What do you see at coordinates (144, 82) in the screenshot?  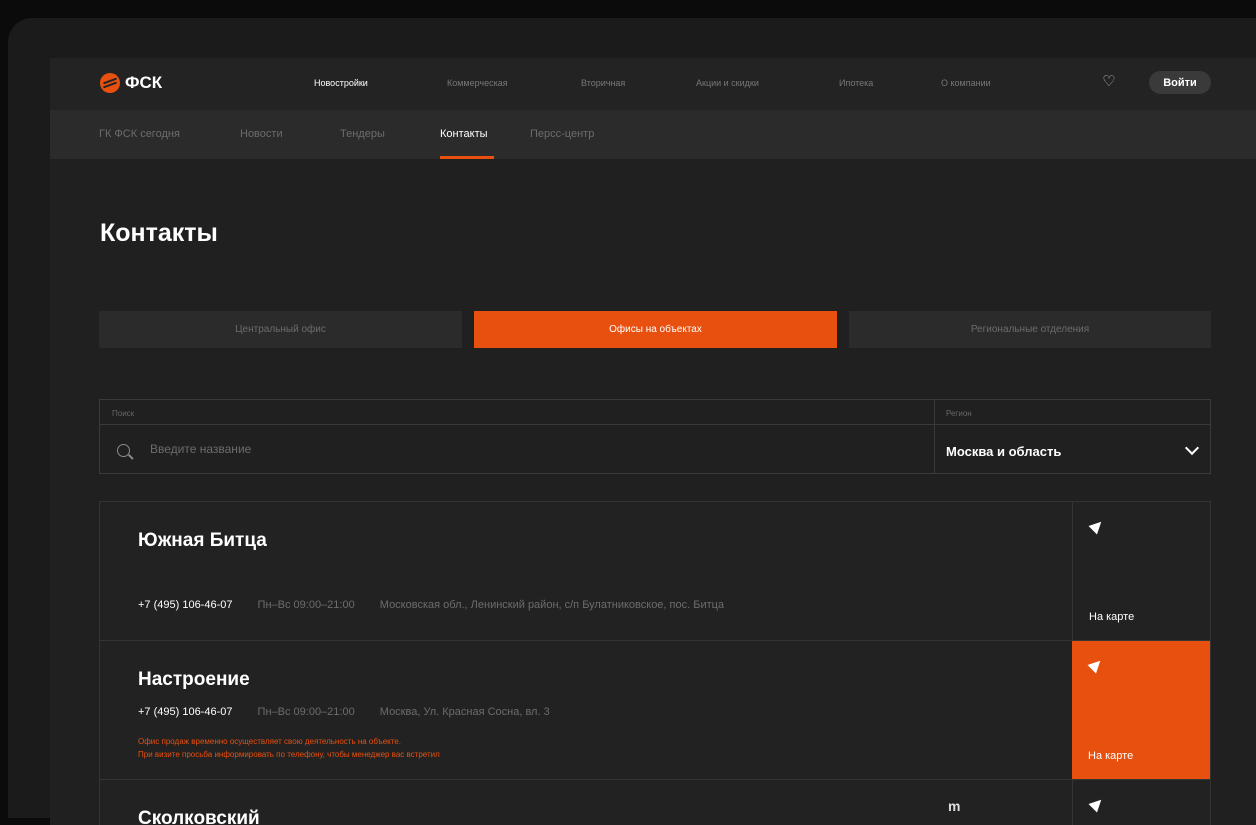 I see `logo-text: ФСК` at bounding box center [144, 82].